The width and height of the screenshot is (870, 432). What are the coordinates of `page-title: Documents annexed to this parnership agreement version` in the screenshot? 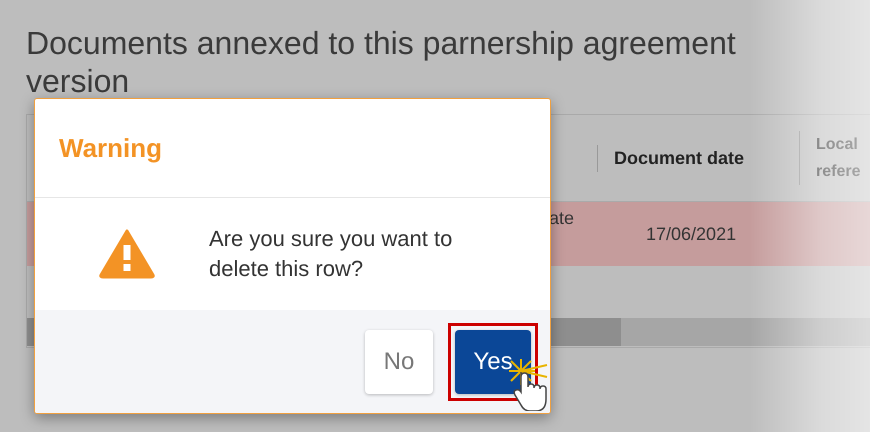 It's located at (381, 62).